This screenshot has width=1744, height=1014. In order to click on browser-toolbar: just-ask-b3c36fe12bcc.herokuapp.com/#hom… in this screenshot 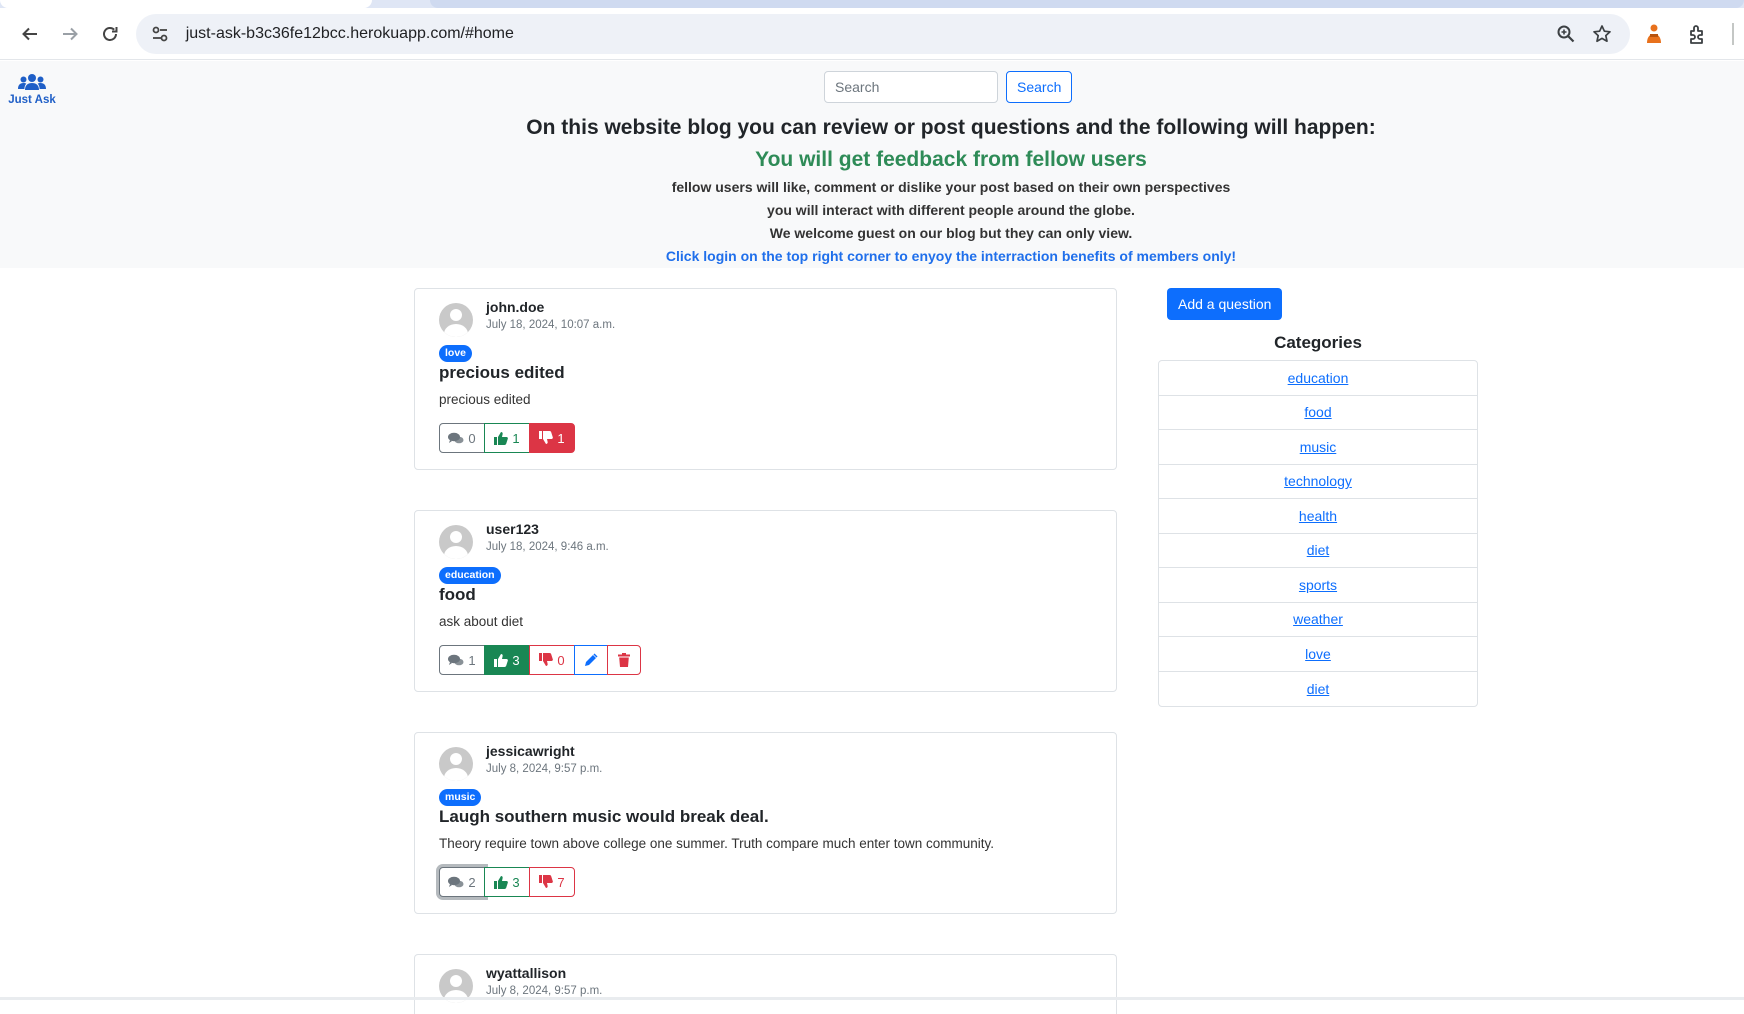, I will do `click(872, 34)`.